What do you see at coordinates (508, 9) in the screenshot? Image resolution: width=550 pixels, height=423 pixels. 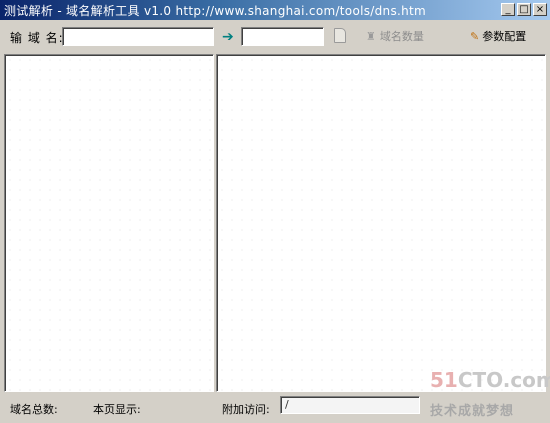 I see `minimize-button: _` at bounding box center [508, 9].